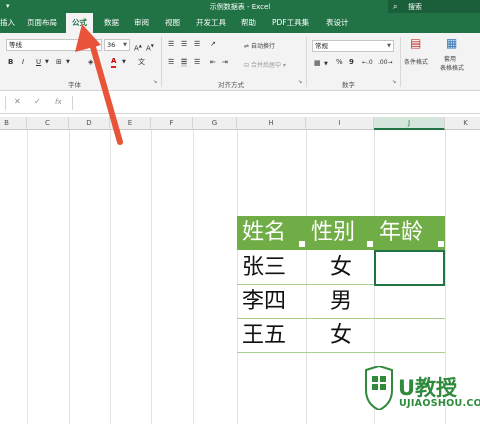 This screenshot has height=424, width=480. Describe the element at coordinates (379, 388) in the screenshot. I see `watermark-shield-logo` at that location.